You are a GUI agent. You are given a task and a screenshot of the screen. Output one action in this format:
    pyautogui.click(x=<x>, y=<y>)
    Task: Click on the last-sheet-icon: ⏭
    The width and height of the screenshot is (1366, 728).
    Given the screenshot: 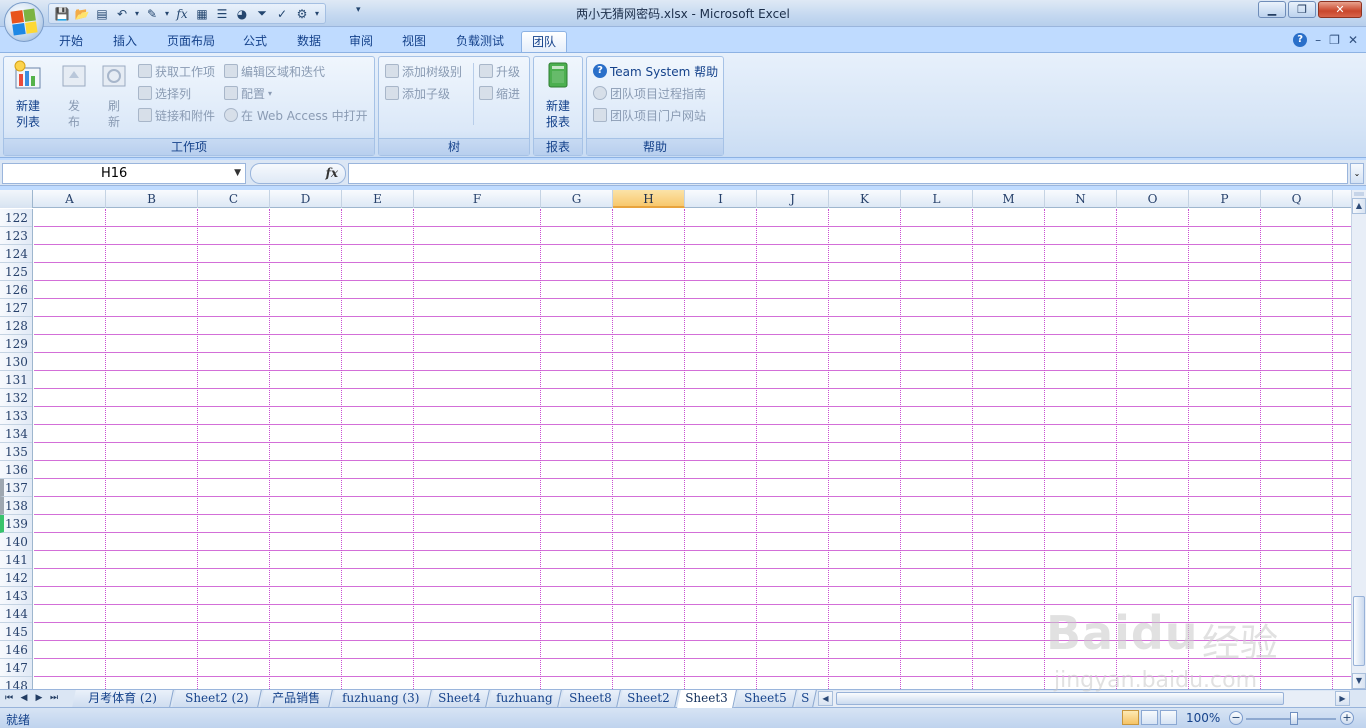 What is the action you would take?
    pyautogui.click(x=54, y=698)
    